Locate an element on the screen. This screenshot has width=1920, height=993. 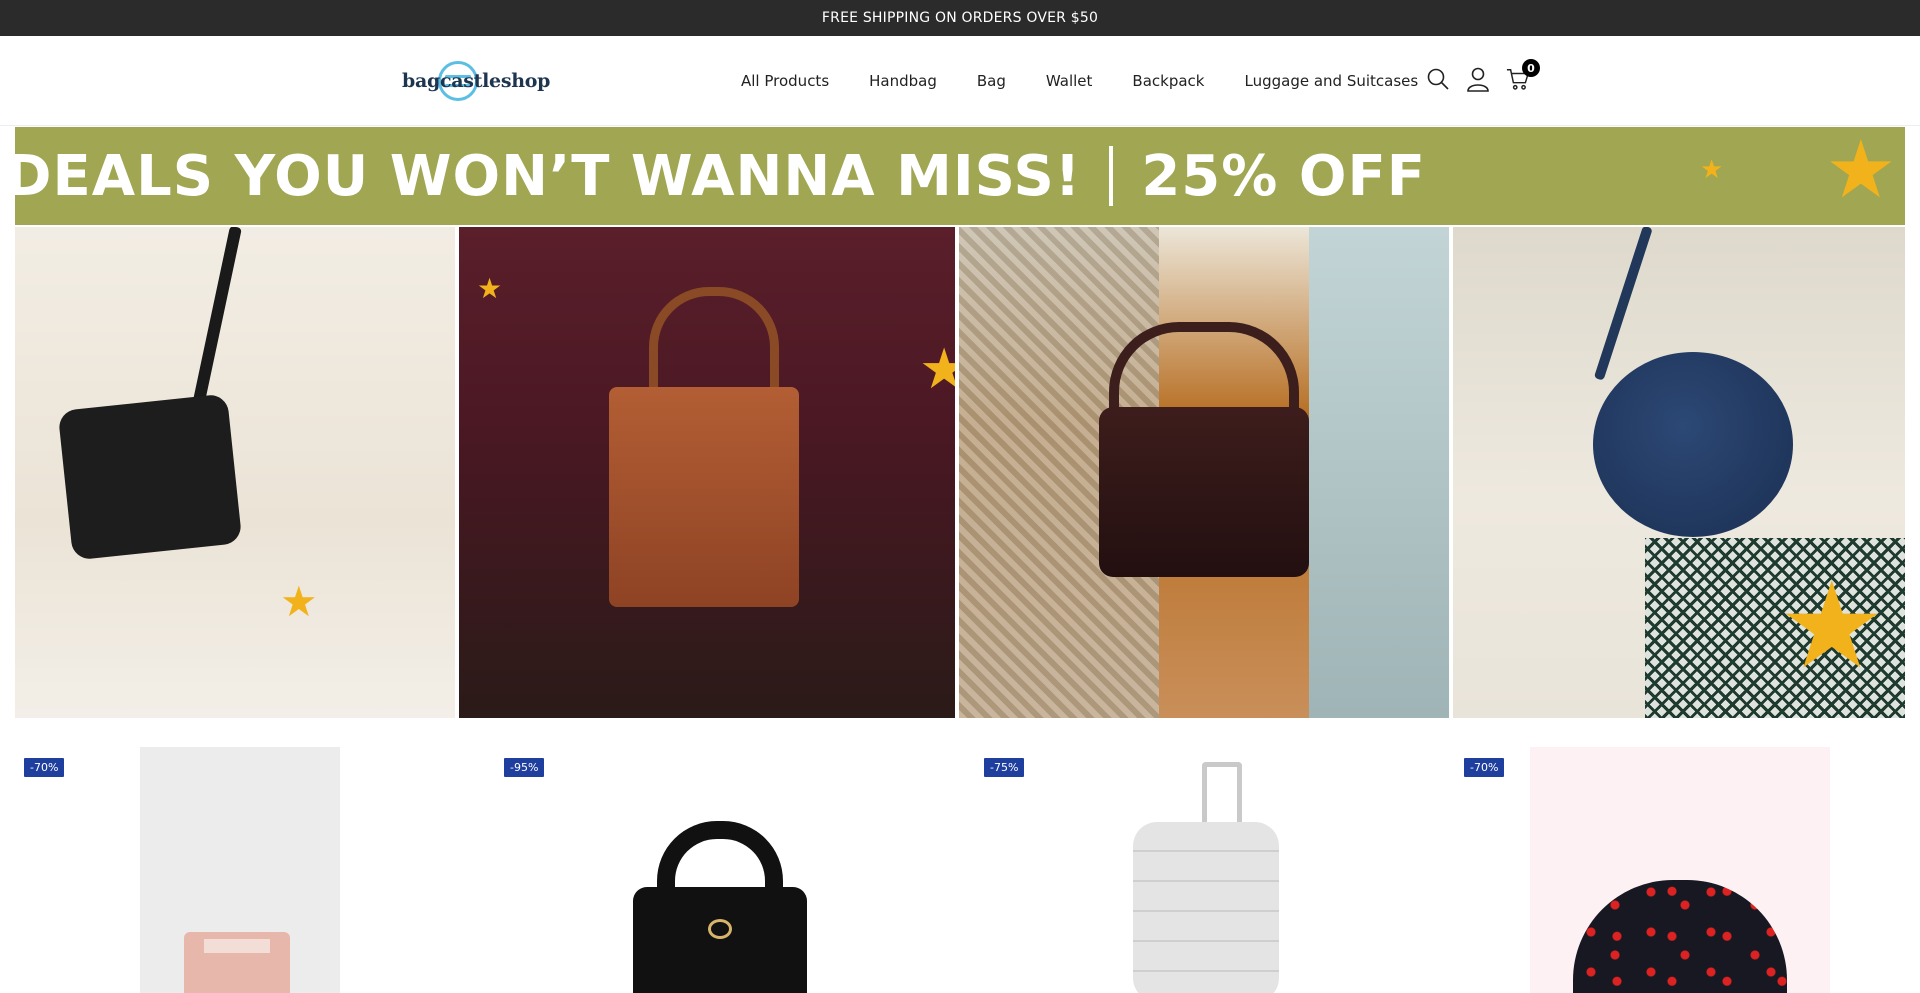
nav-all-products: All Products is located at coordinates (785, 81).